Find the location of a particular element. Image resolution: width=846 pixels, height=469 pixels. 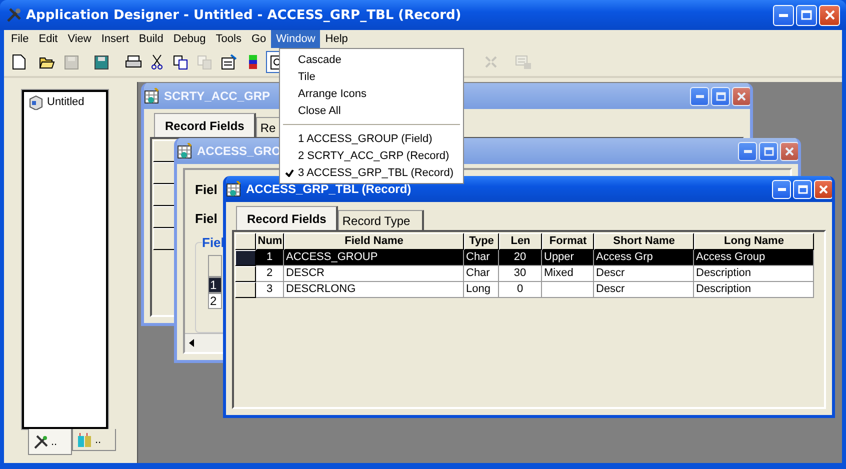

menu-item: Close All is located at coordinates (371, 110).